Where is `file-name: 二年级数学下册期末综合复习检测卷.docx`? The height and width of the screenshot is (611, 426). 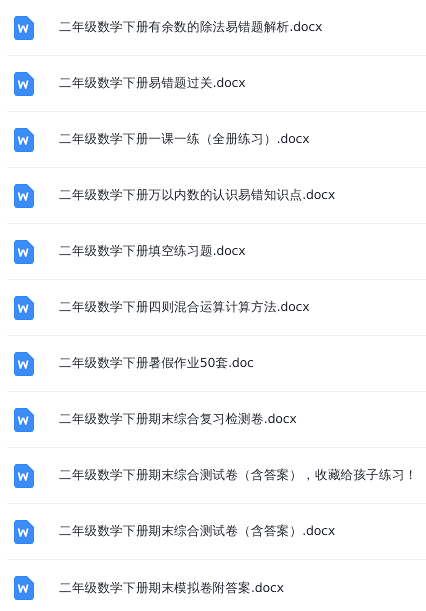
file-name: 二年级数学下册期末综合复习检测卷.docx is located at coordinates (178, 419).